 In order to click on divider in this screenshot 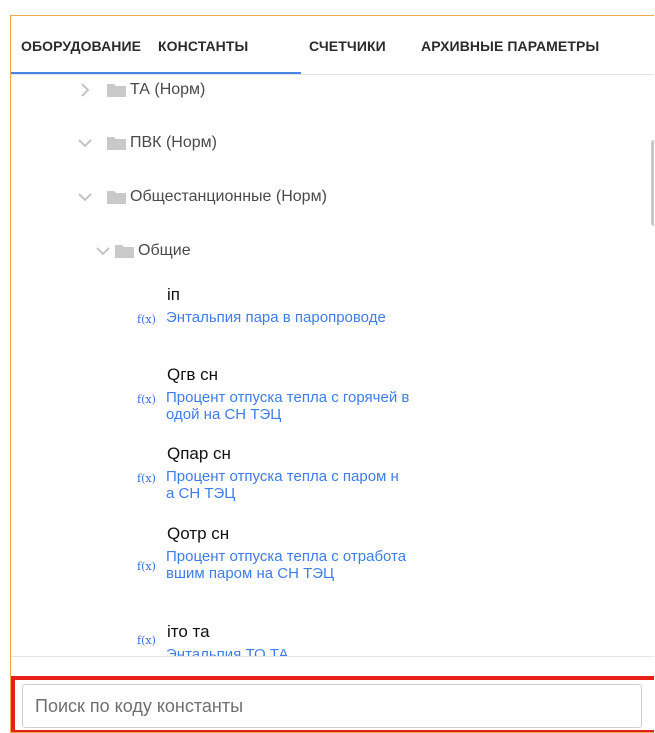, I will do `click(332, 656)`.